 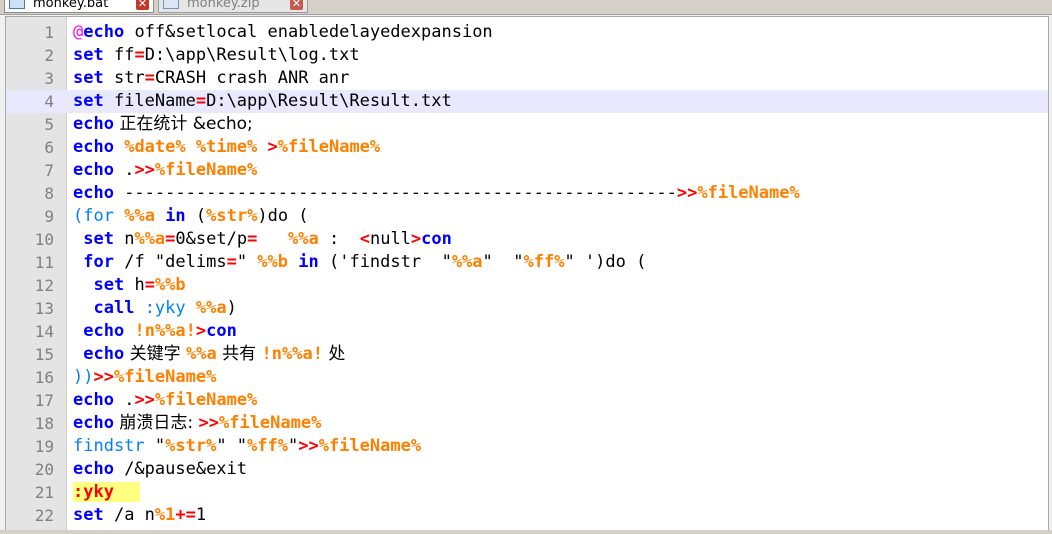 What do you see at coordinates (44, 400) in the screenshot?
I see `line-number: 17` at bounding box center [44, 400].